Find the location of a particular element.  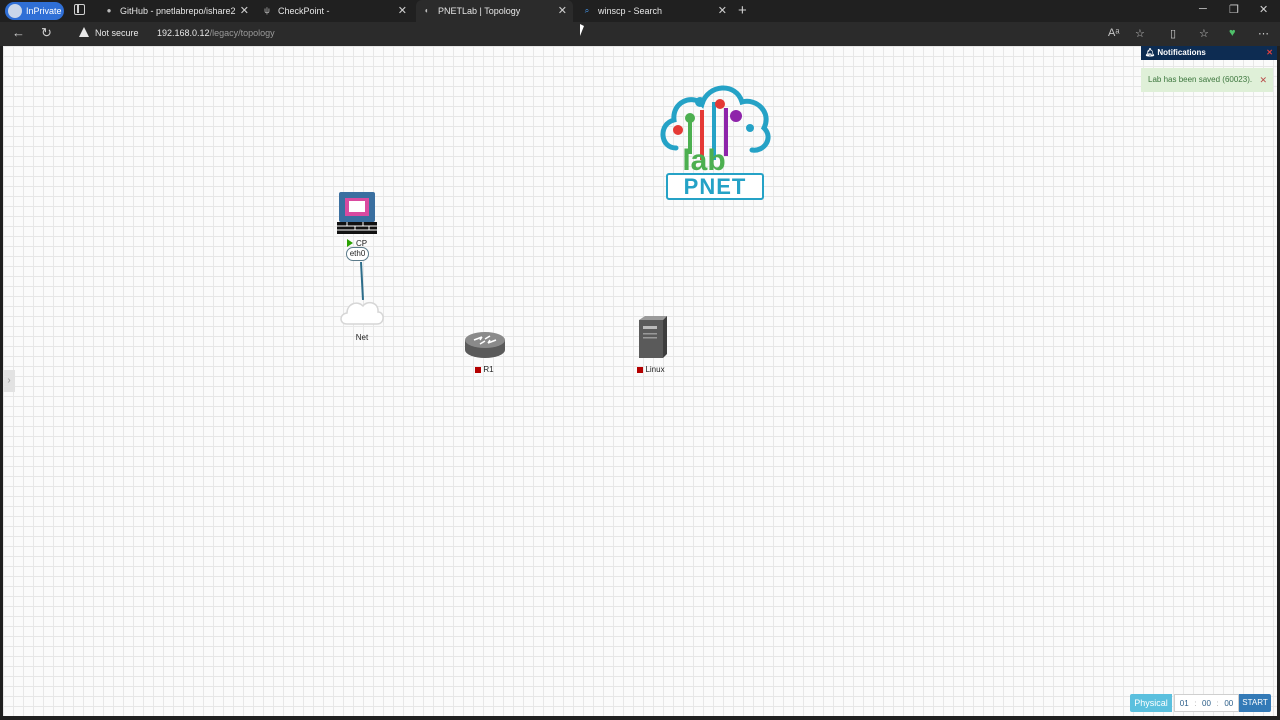

start-button: START is located at coordinates (1255, 703).